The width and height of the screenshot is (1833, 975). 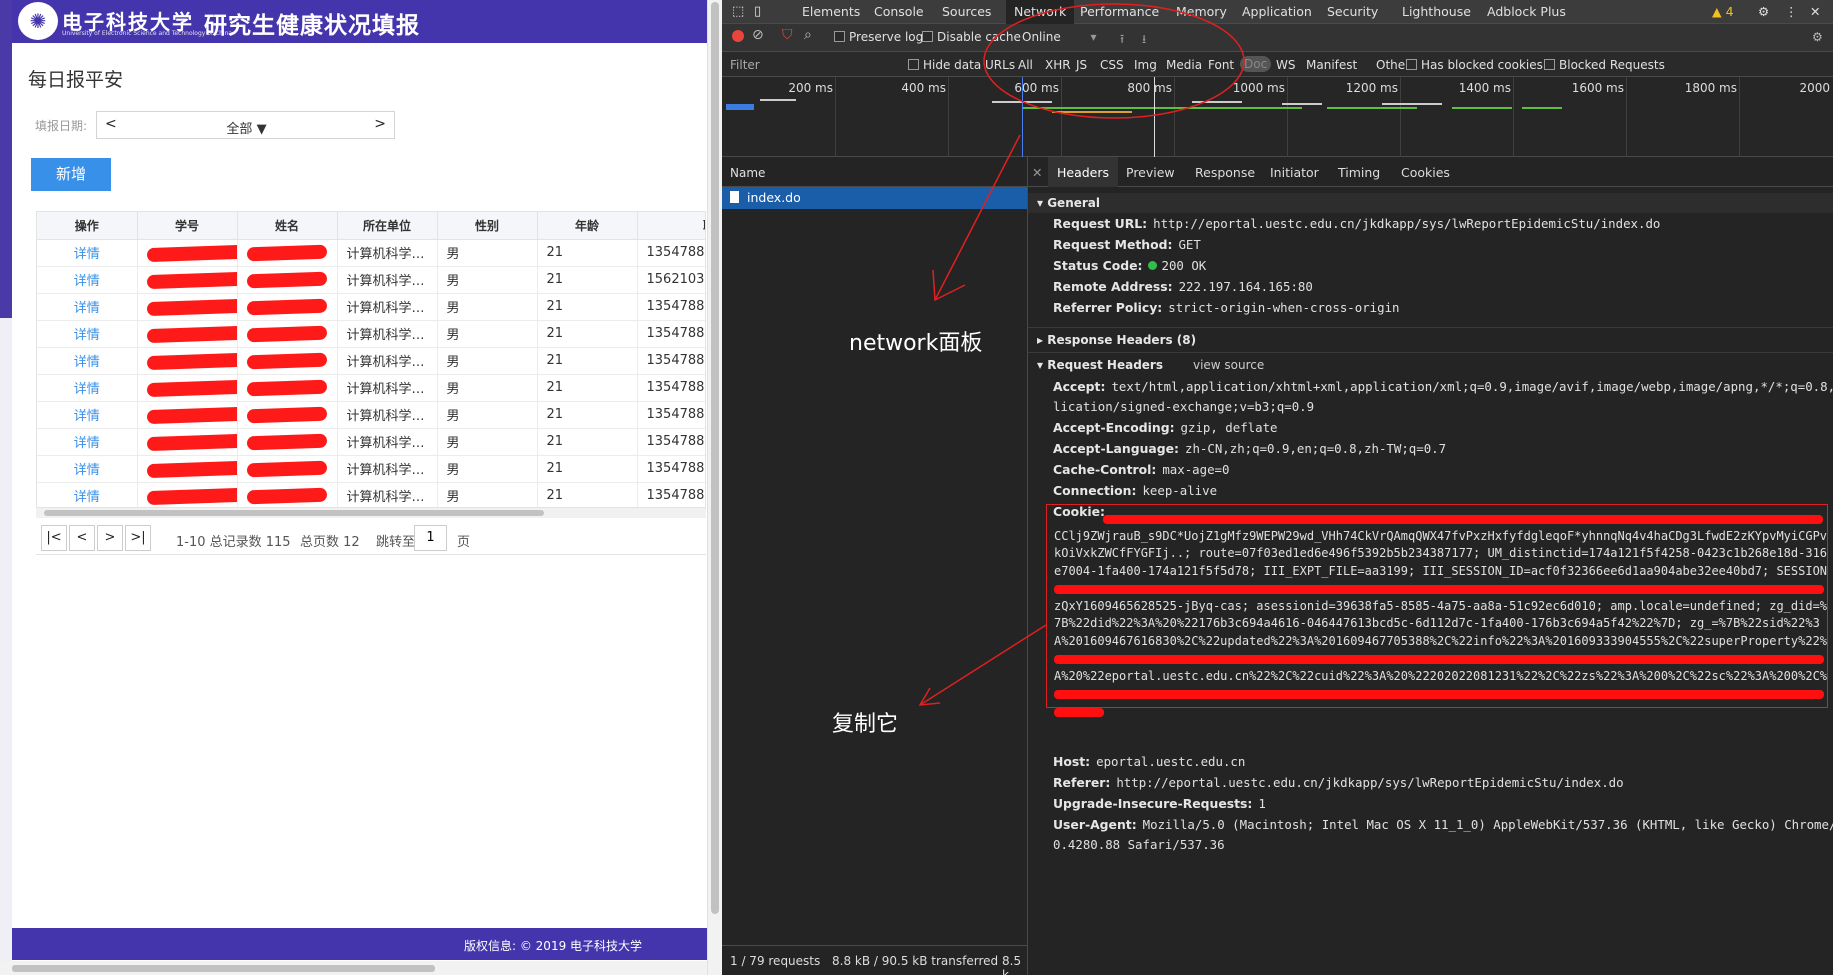 What do you see at coordinates (865, 724) in the screenshot?
I see `annotation-copy-it: 复制它` at bounding box center [865, 724].